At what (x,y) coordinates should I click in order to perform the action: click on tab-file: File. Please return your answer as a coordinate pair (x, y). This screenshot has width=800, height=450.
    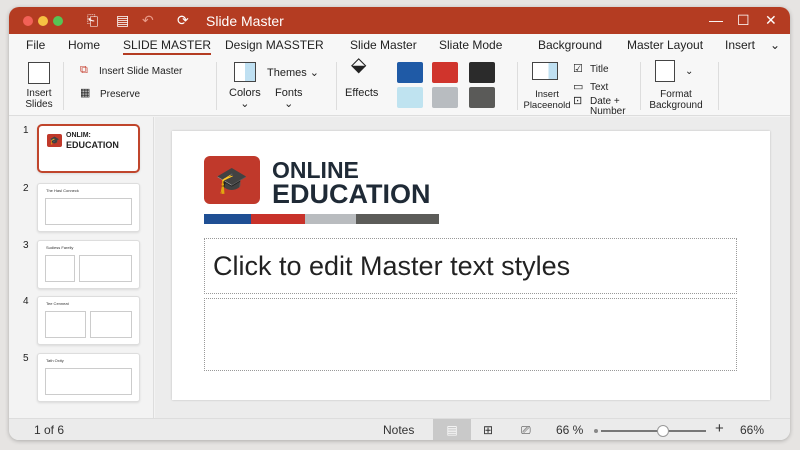
    Looking at the image, I should click on (35, 45).